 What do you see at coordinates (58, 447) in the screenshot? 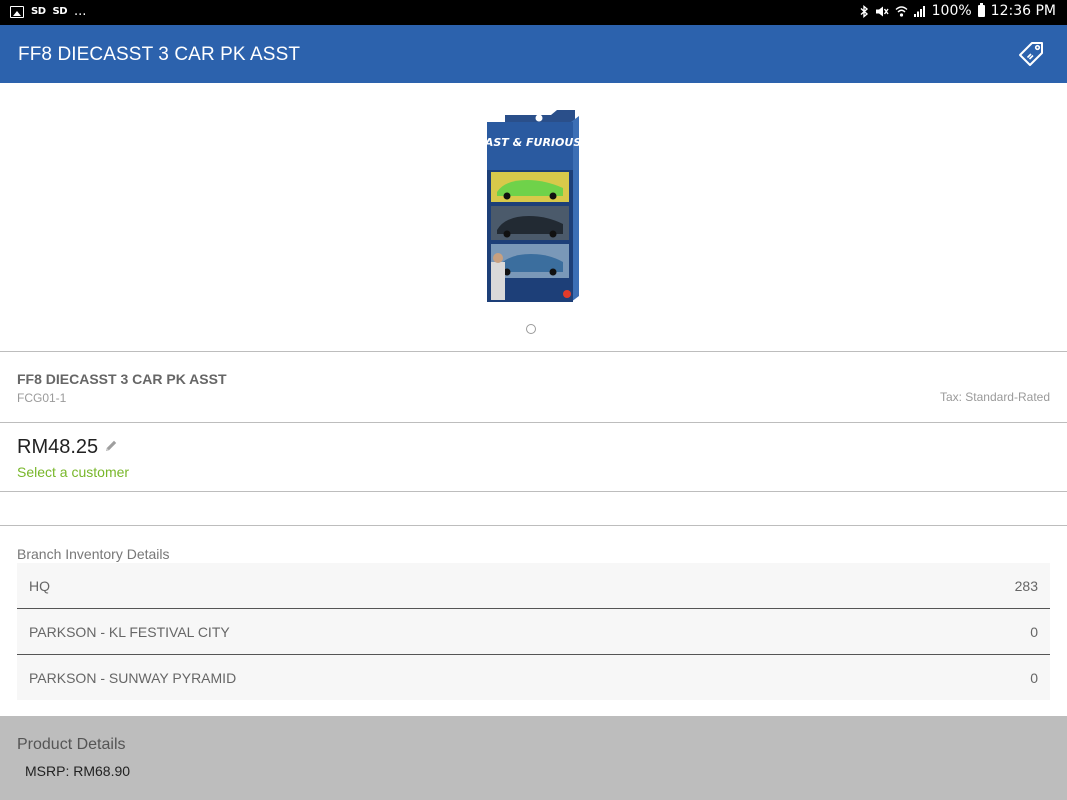
I see `product-price: RM48.25` at bounding box center [58, 447].